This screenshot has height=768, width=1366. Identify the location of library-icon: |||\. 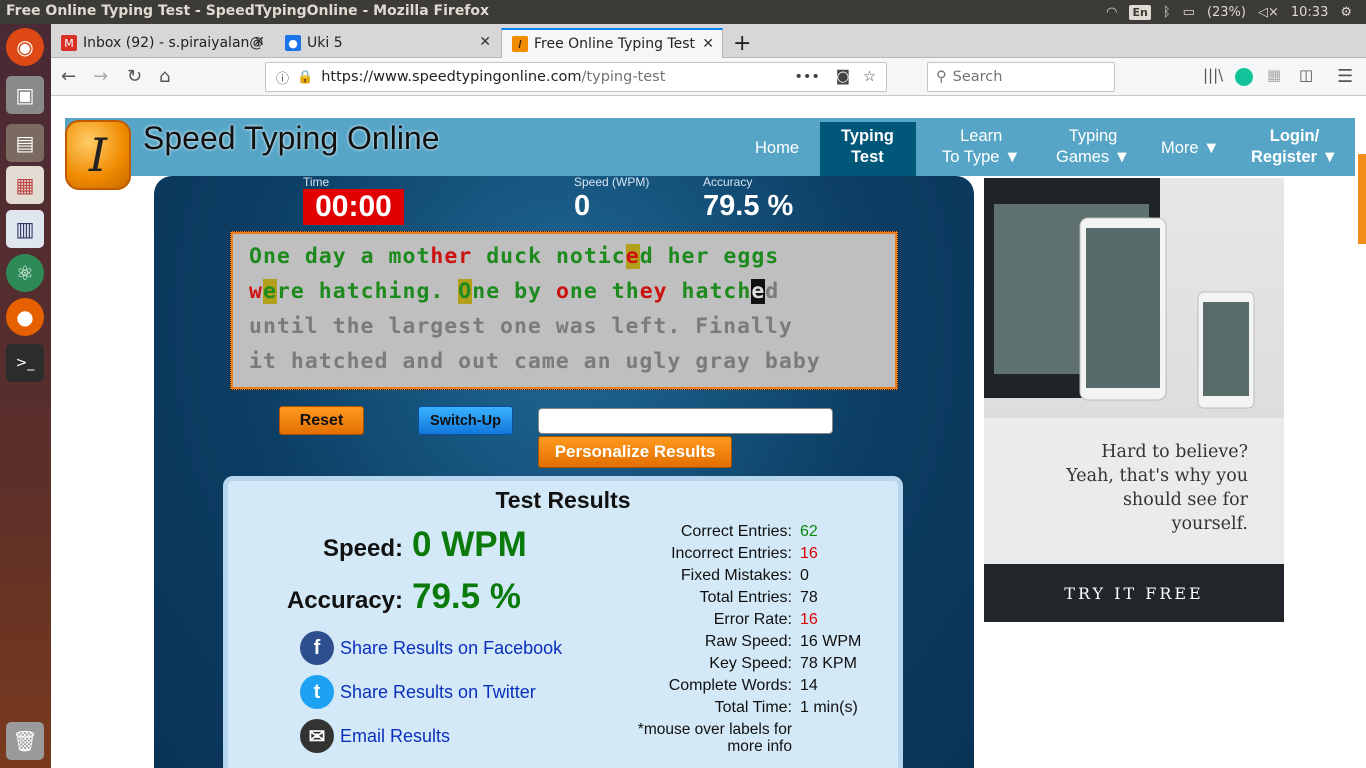
(1213, 75).